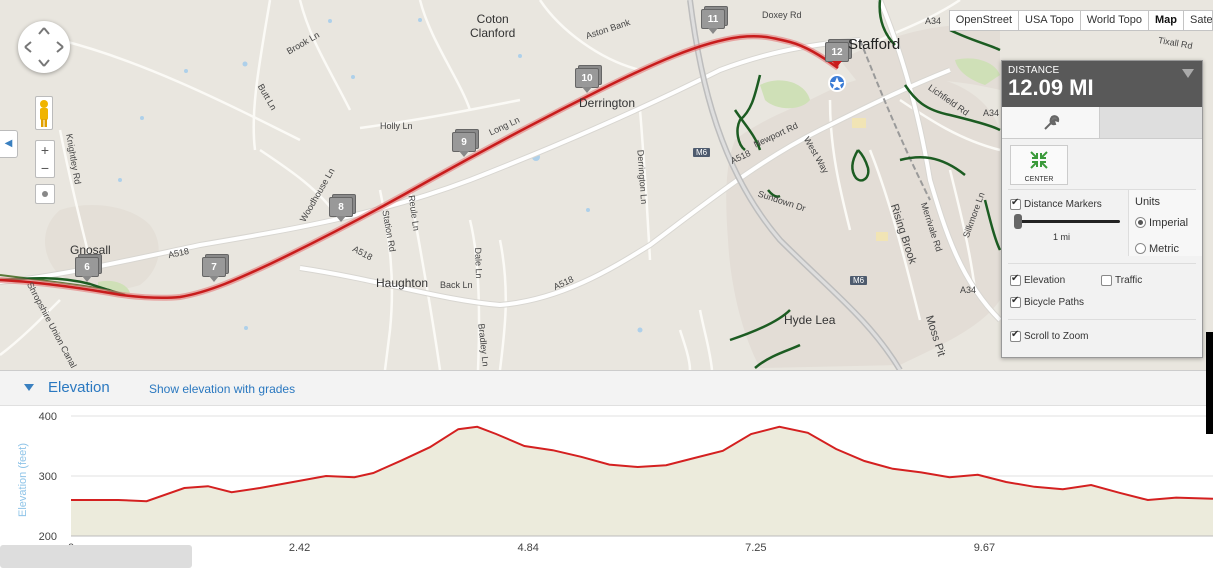 The height and width of the screenshot is (573, 1213). Describe the element at coordinates (45, 168) in the screenshot. I see `zoom-out-button: −` at that location.